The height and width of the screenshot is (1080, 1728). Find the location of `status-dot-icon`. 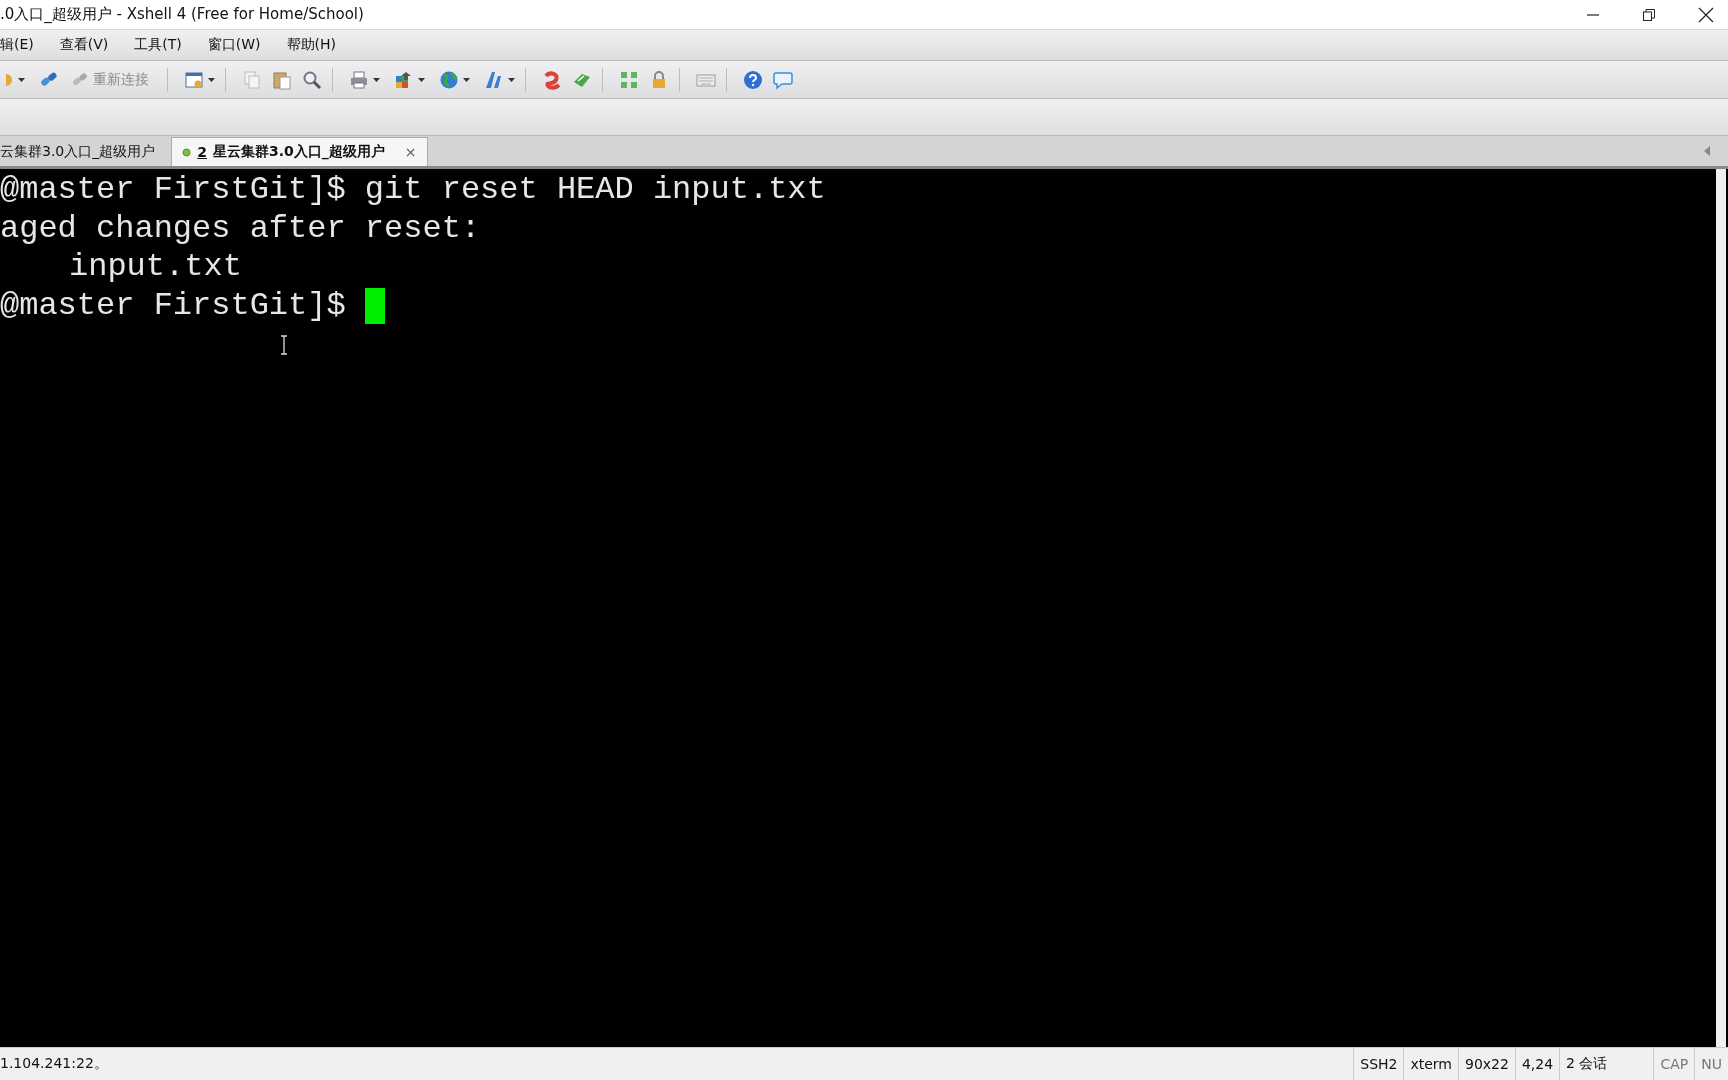

status-dot-icon is located at coordinates (187, 152).